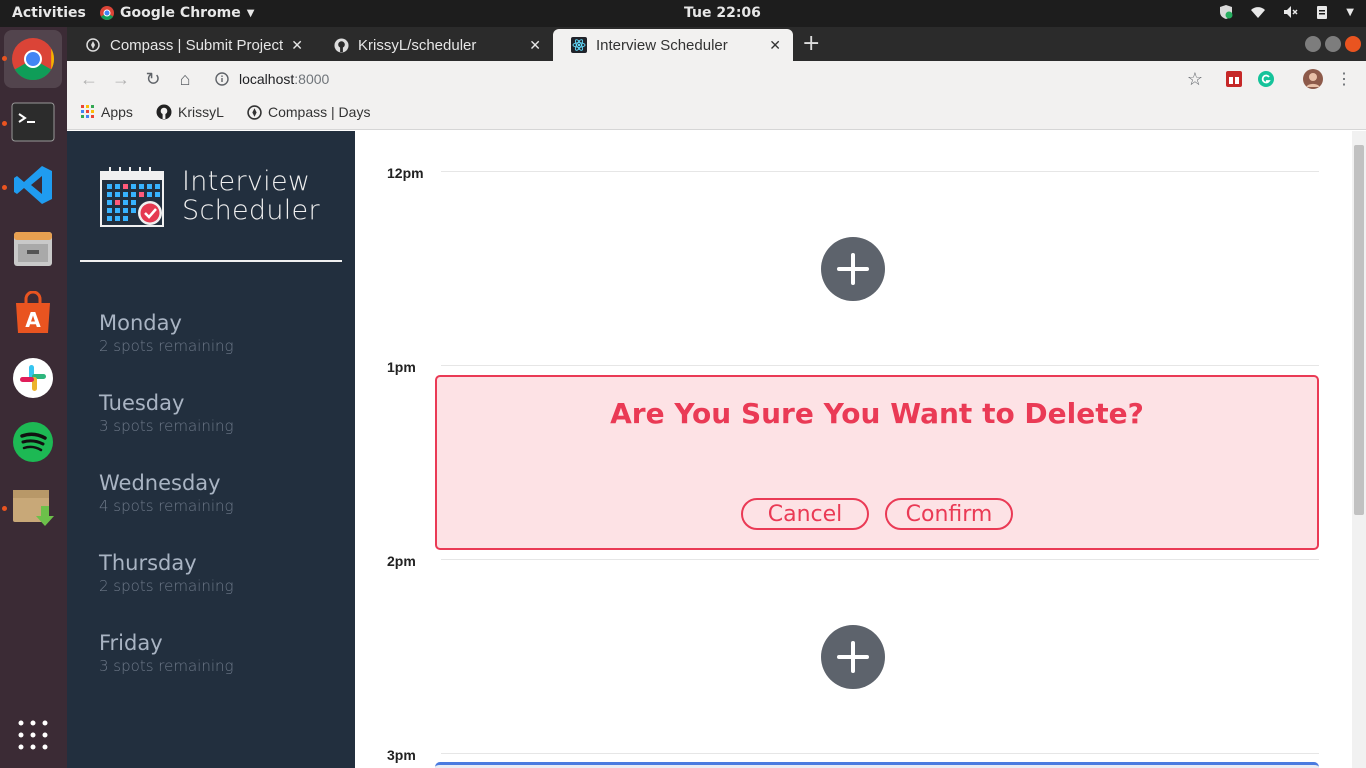  Describe the element at coordinates (166, 506) in the screenshot. I see `day-spots: 4 spots remaining` at that location.